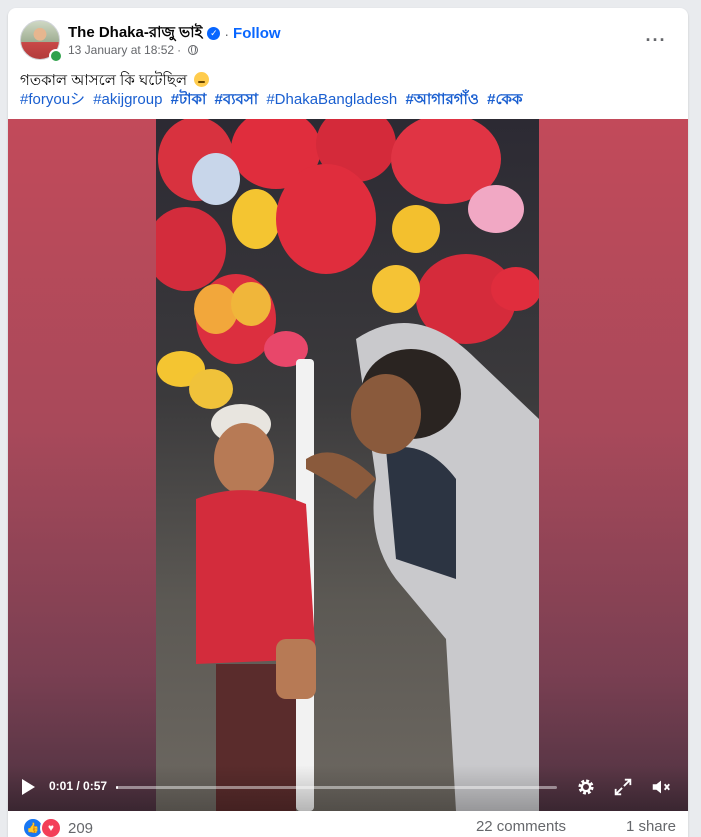 This screenshot has width=701, height=837. I want to click on online-status-dot, so click(56, 56).